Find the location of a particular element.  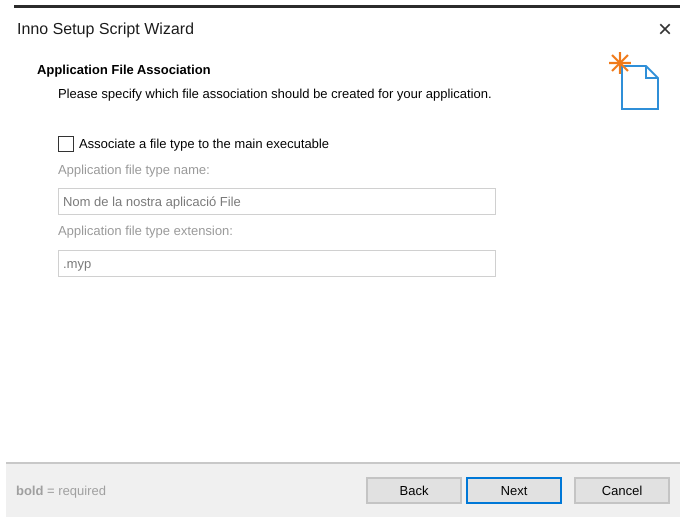

checkbox-label: Associate a file type to the main executable is located at coordinates (204, 144).